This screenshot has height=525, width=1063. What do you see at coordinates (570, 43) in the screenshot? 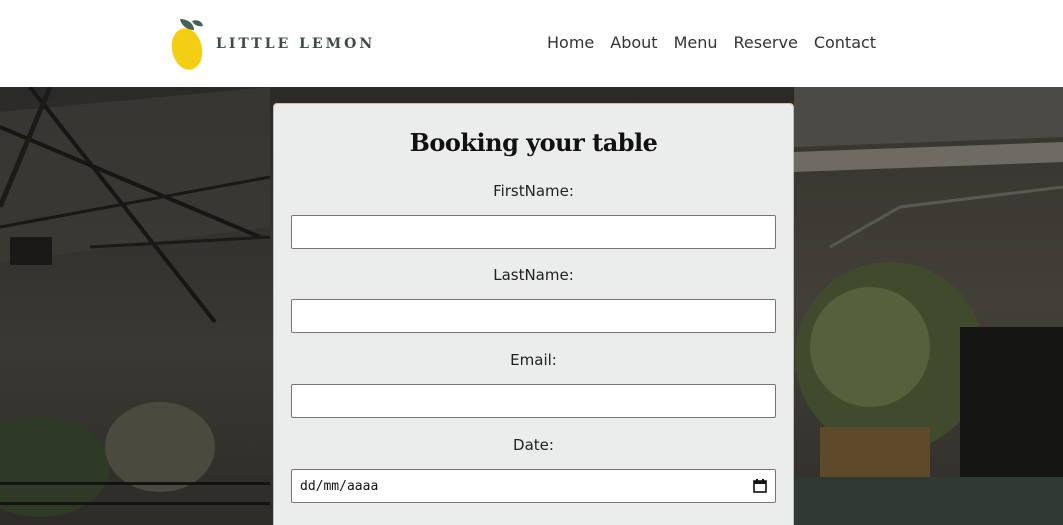
I see `nav-home-link: Home` at bounding box center [570, 43].